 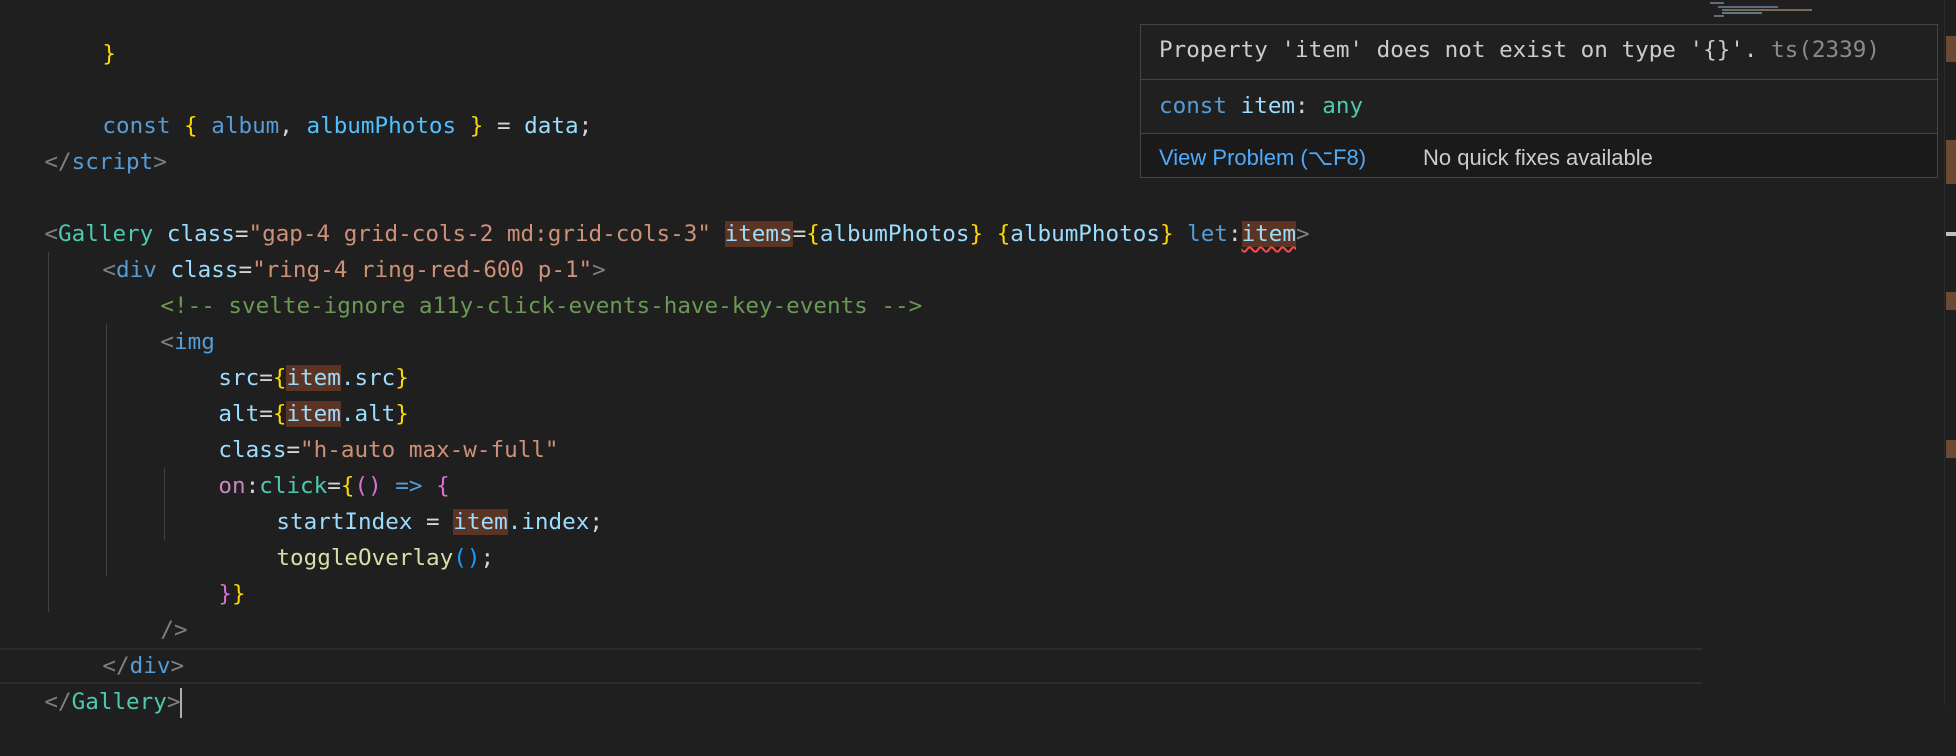 I want to click on type-signature: const item: any, so click(x=1261, y=106).